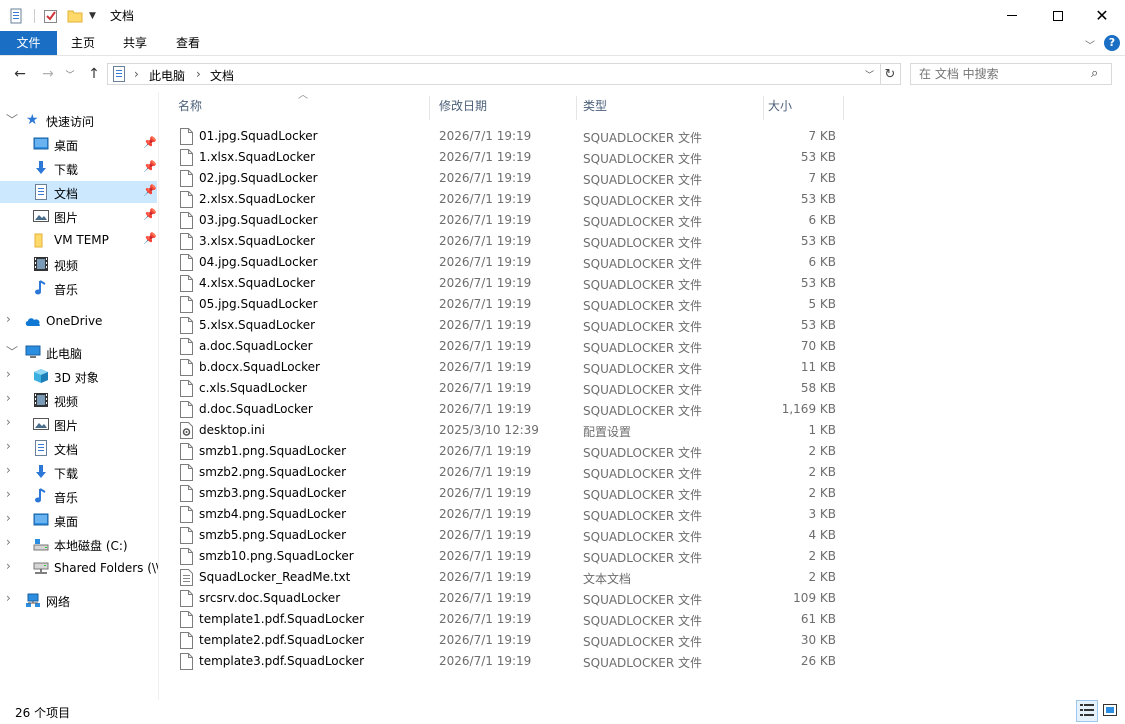  What do you see at coordinates (78, 192) in the screenshot?
I see `sidebar-item-document: 文档 📌` at bounding box center [78, 192].